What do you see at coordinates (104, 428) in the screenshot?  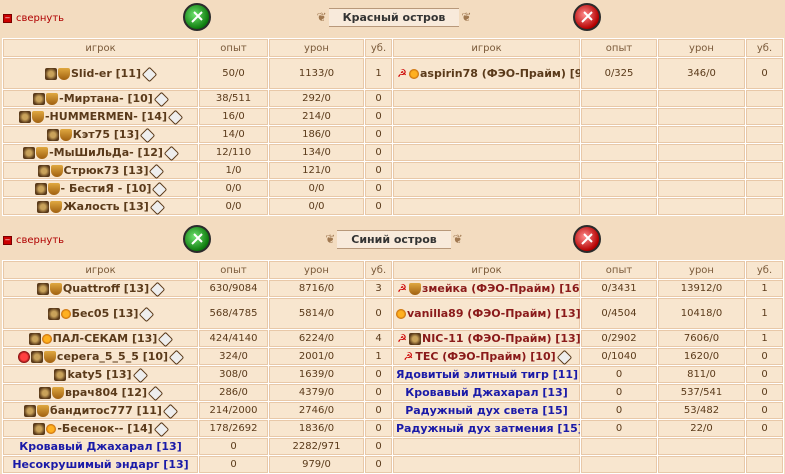 I see `player-name: -Бесенок-- [14]` at bounding box center [104, 428].